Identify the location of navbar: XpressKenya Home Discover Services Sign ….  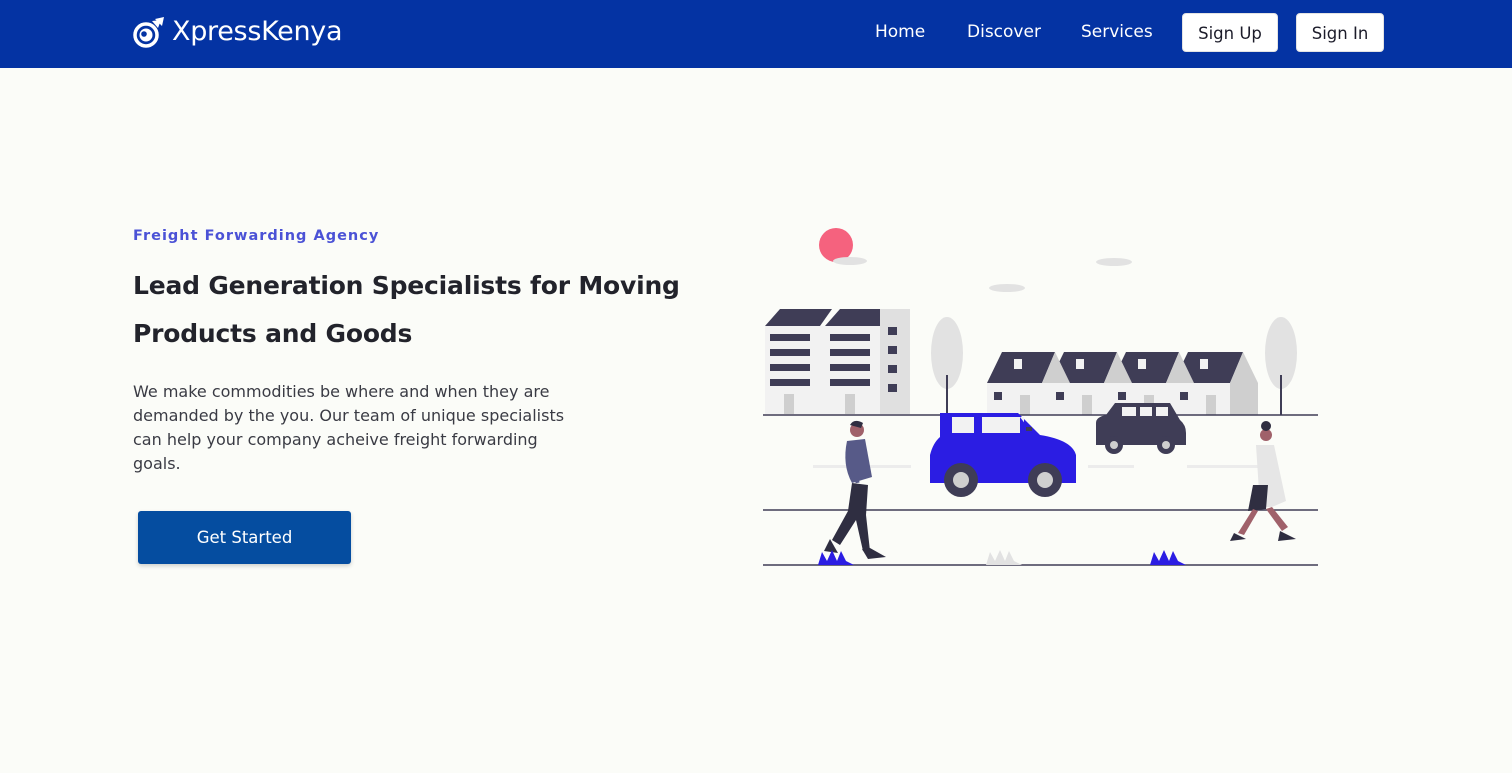
(756, 34).